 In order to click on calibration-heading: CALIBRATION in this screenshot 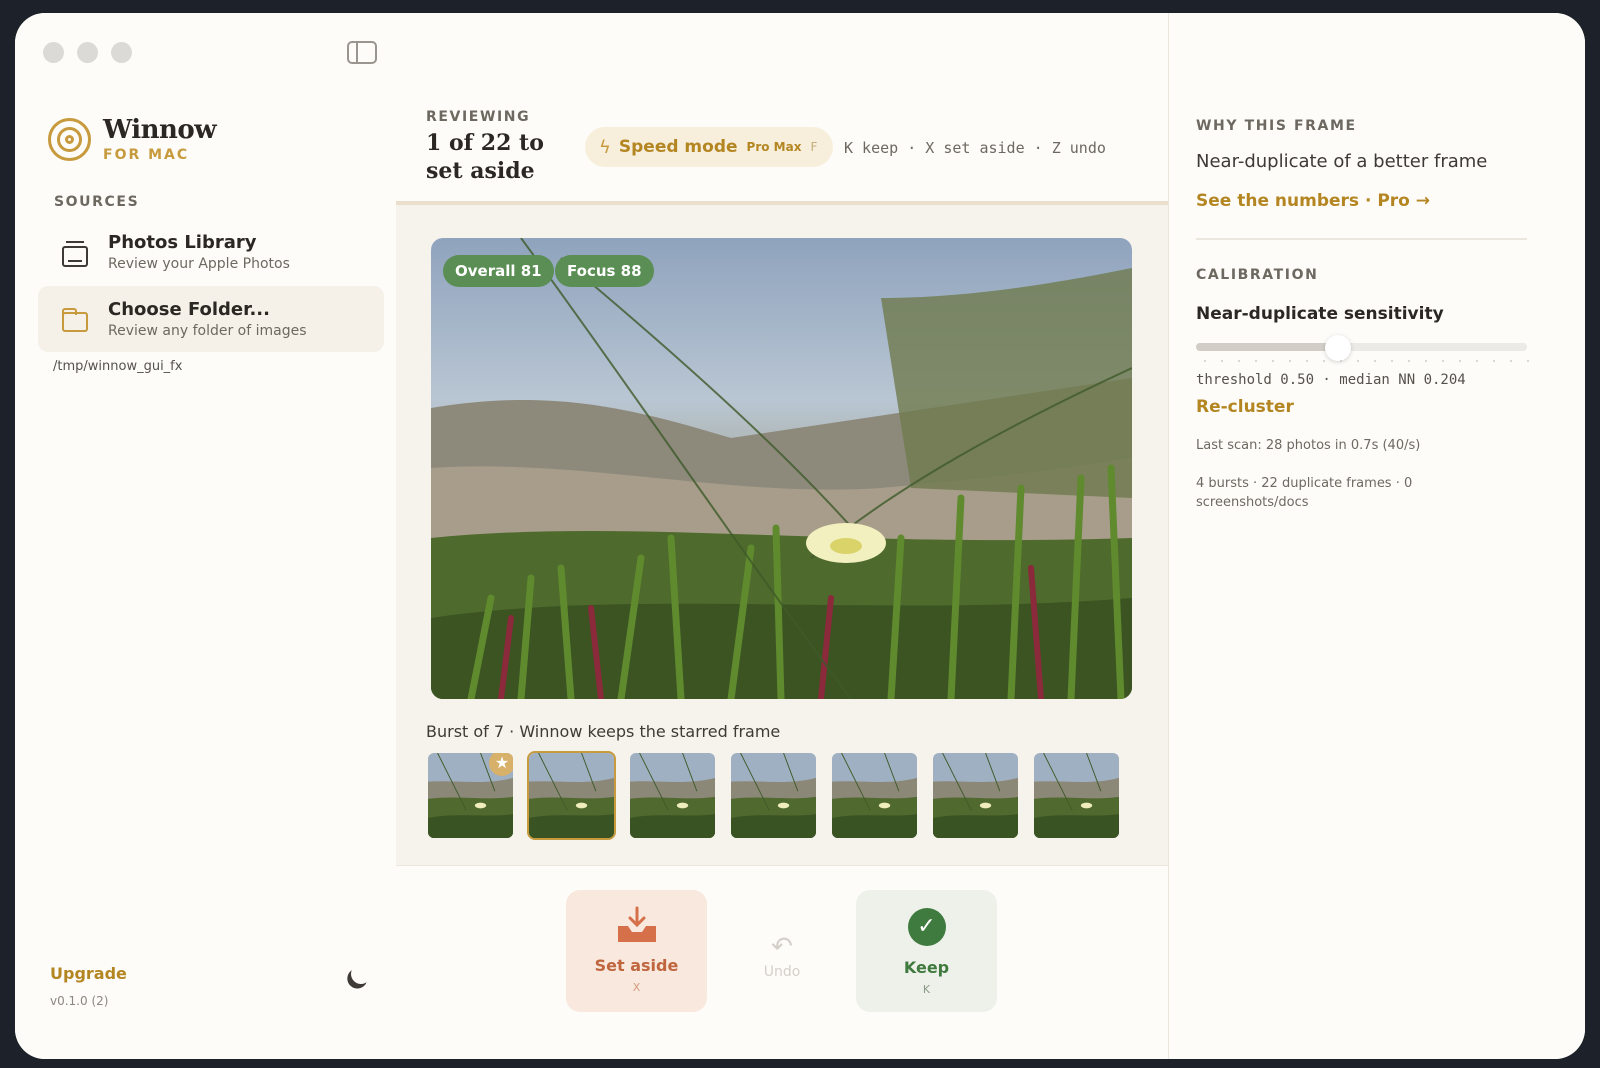, I will do `click(1257, 275)`.